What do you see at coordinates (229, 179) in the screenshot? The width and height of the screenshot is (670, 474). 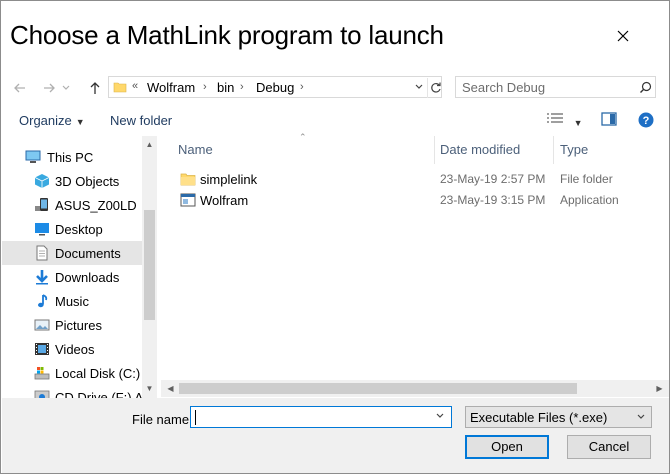 I see `file-name: simplelink` at bounding box center [229, 179].